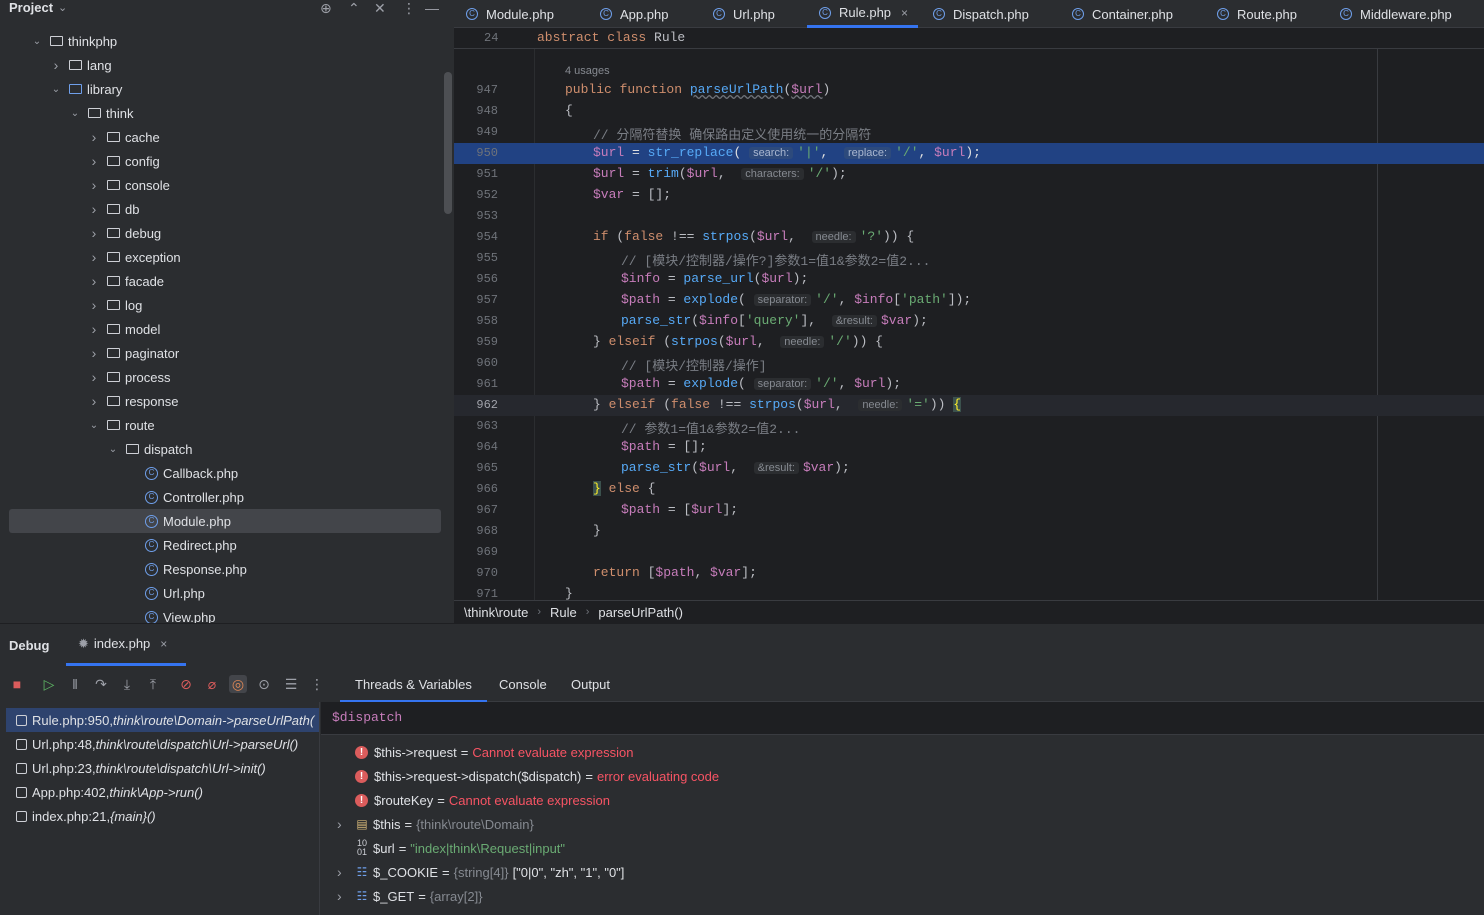  I want to click on tree-item: › console, so click(223, 185).